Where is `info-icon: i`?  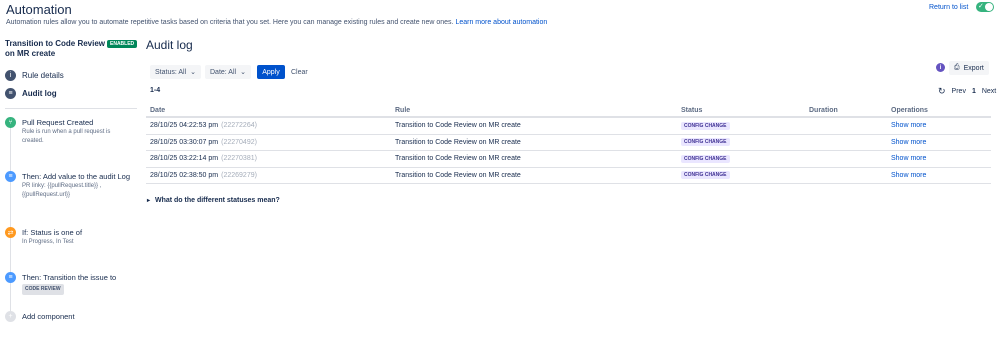
info-icon: i is located at coordinates (940, 67).